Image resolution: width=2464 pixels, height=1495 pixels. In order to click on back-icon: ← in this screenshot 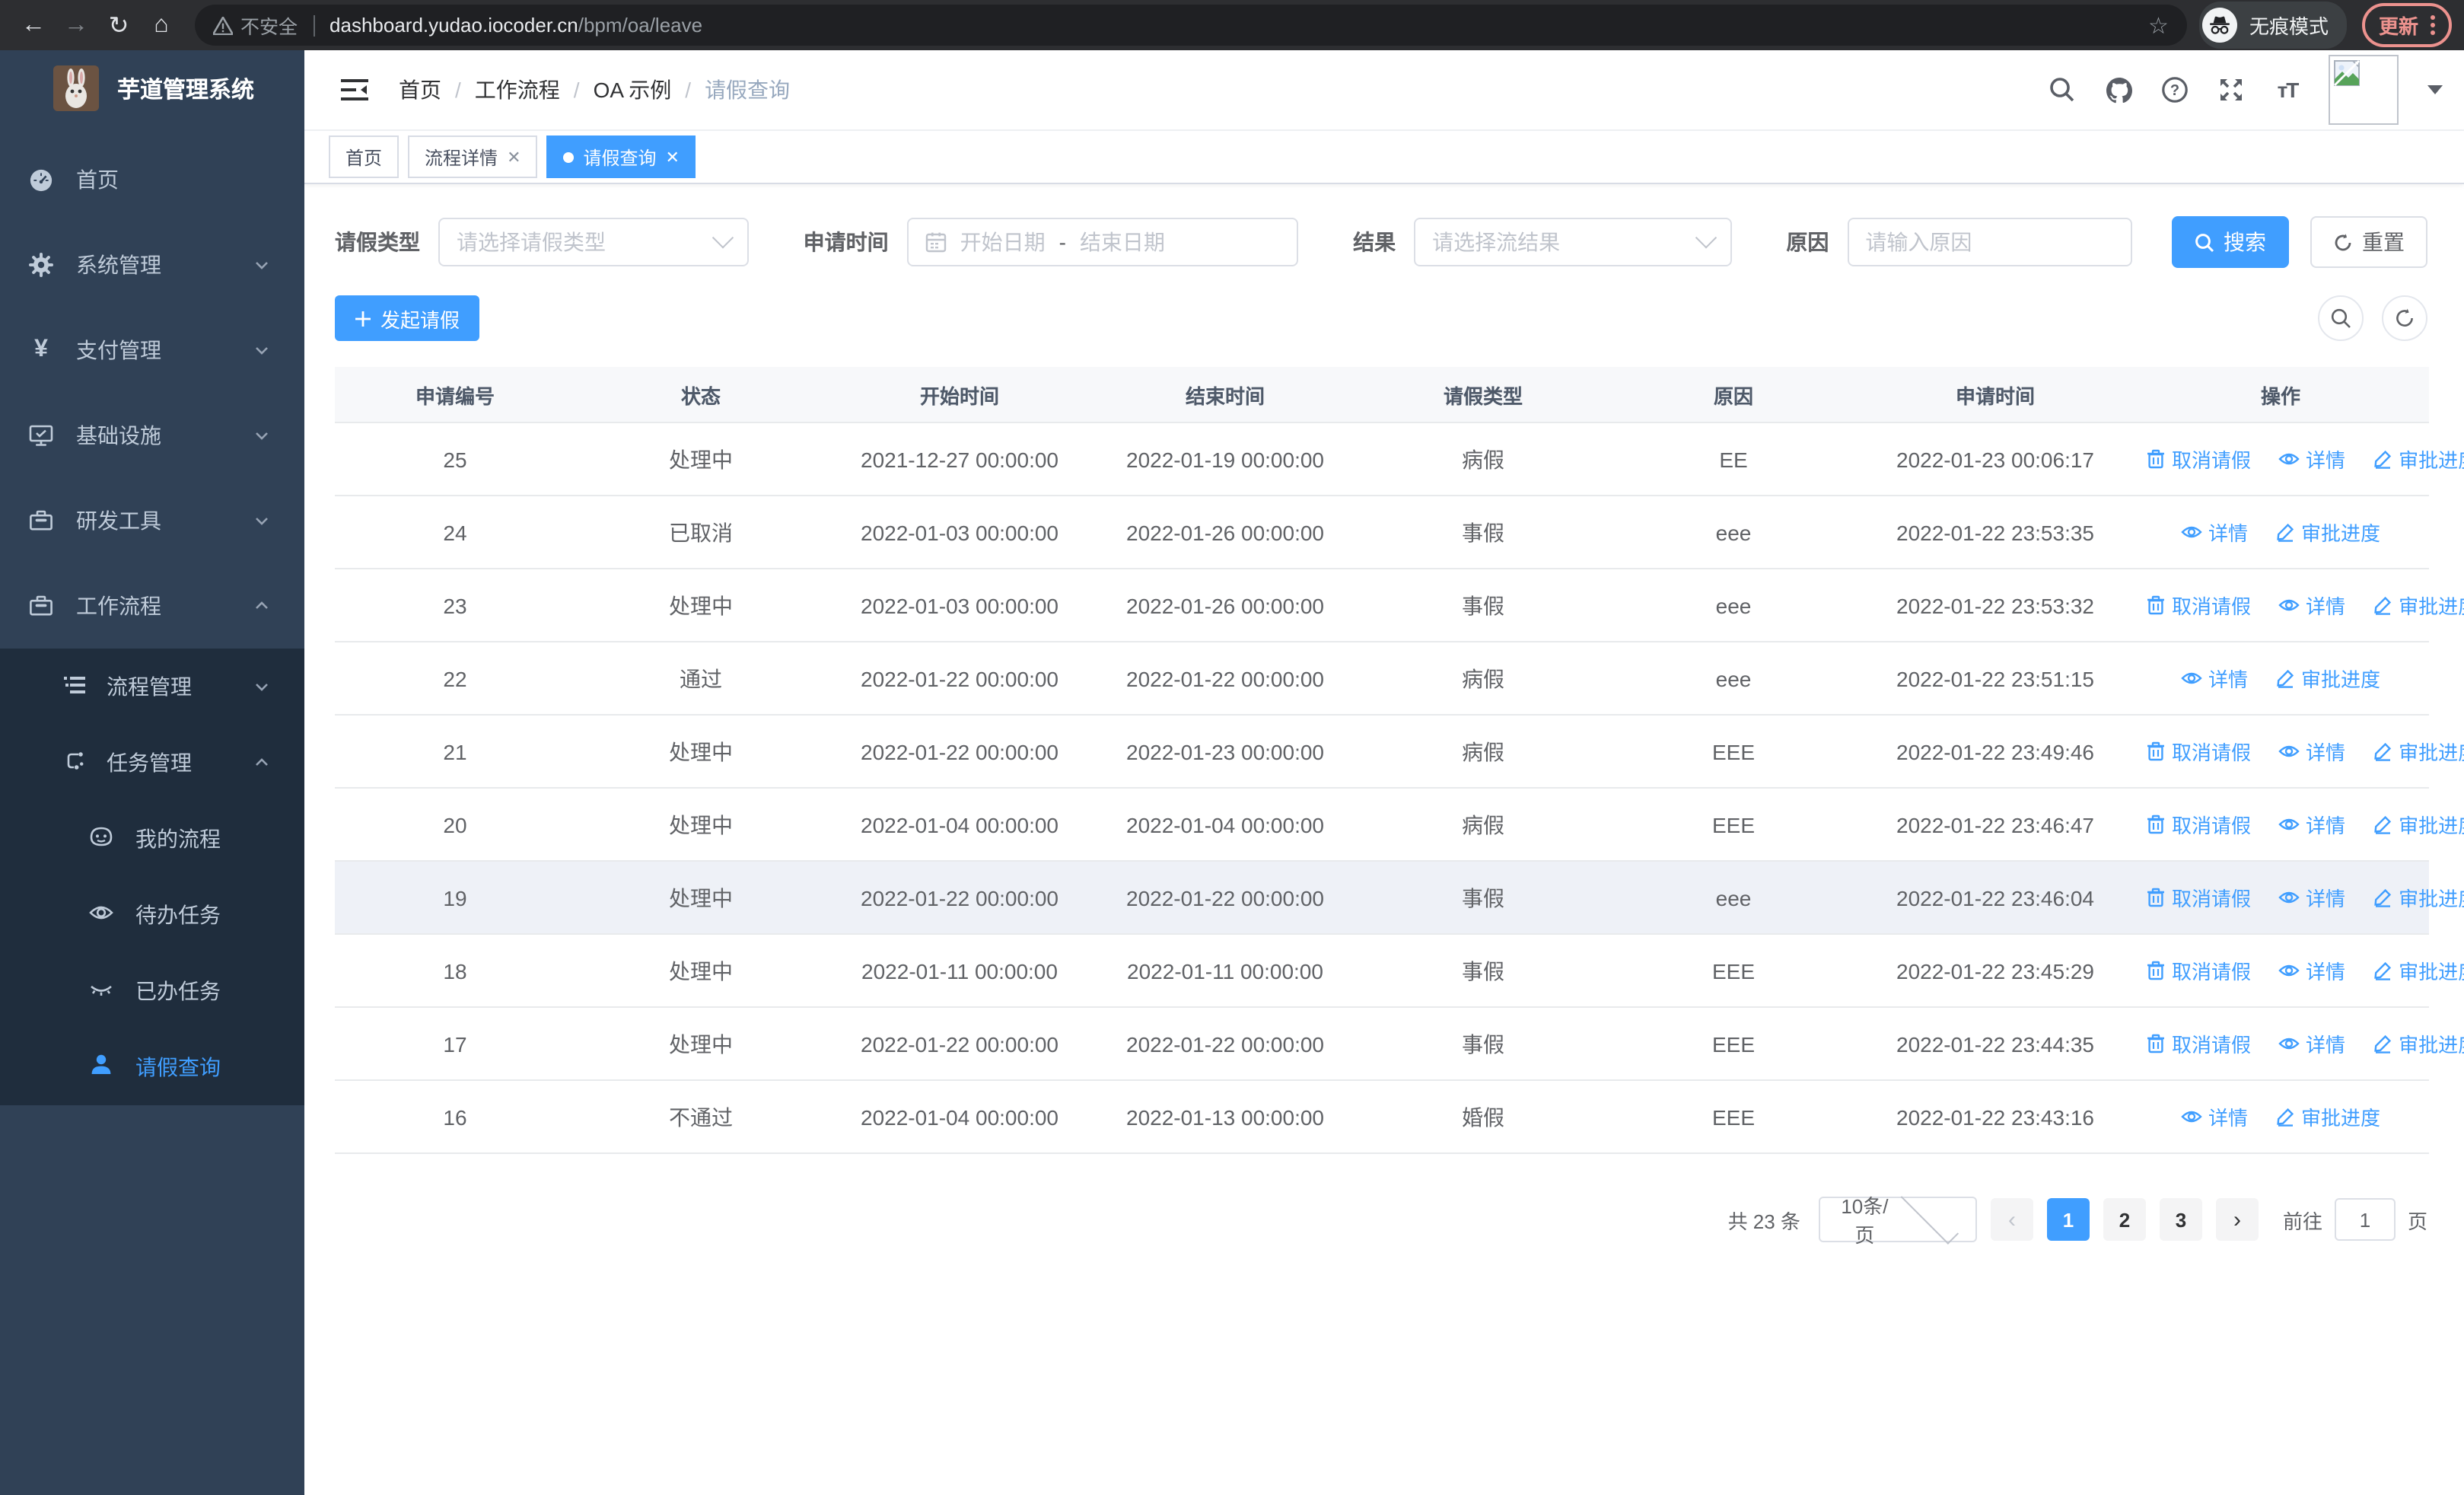, I will do `click(33, 25)`.